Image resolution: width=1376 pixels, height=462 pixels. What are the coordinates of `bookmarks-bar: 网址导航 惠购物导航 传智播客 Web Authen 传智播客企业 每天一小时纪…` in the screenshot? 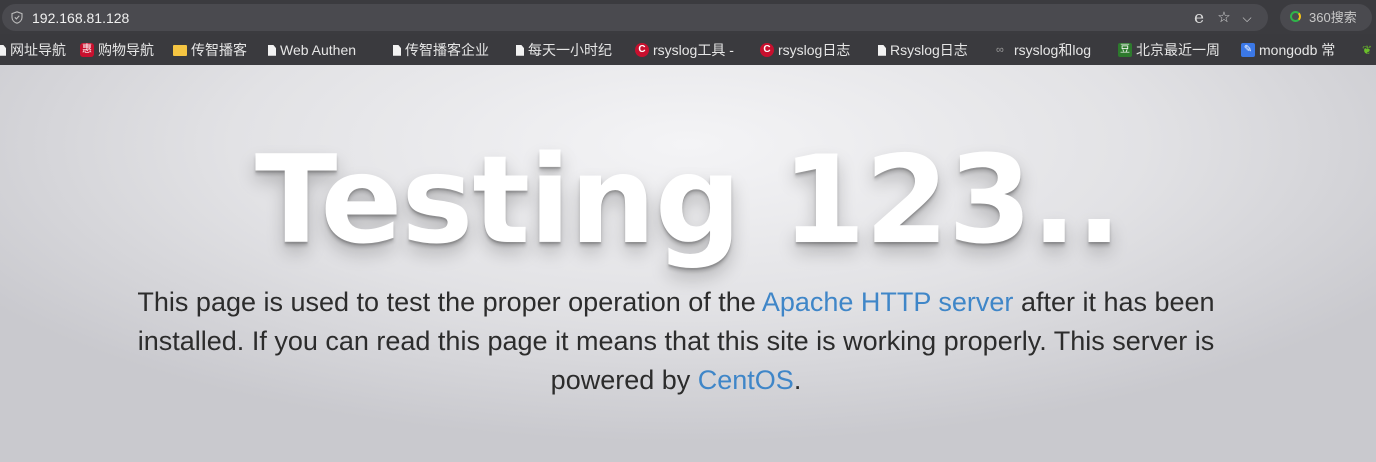 It's located at (688, 50).